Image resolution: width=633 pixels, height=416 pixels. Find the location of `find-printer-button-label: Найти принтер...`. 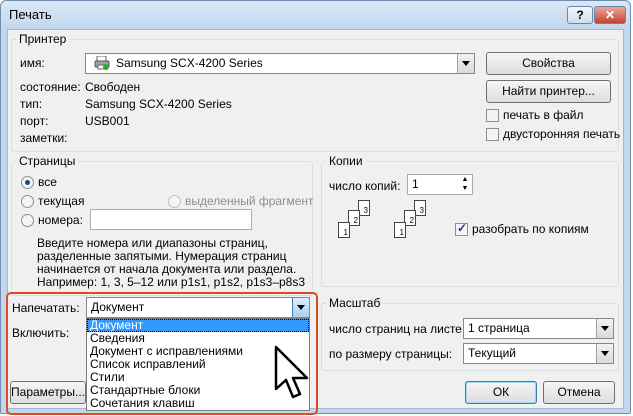

find-printer-button-label: Найти принтер... is located at coordinates (548, 91).